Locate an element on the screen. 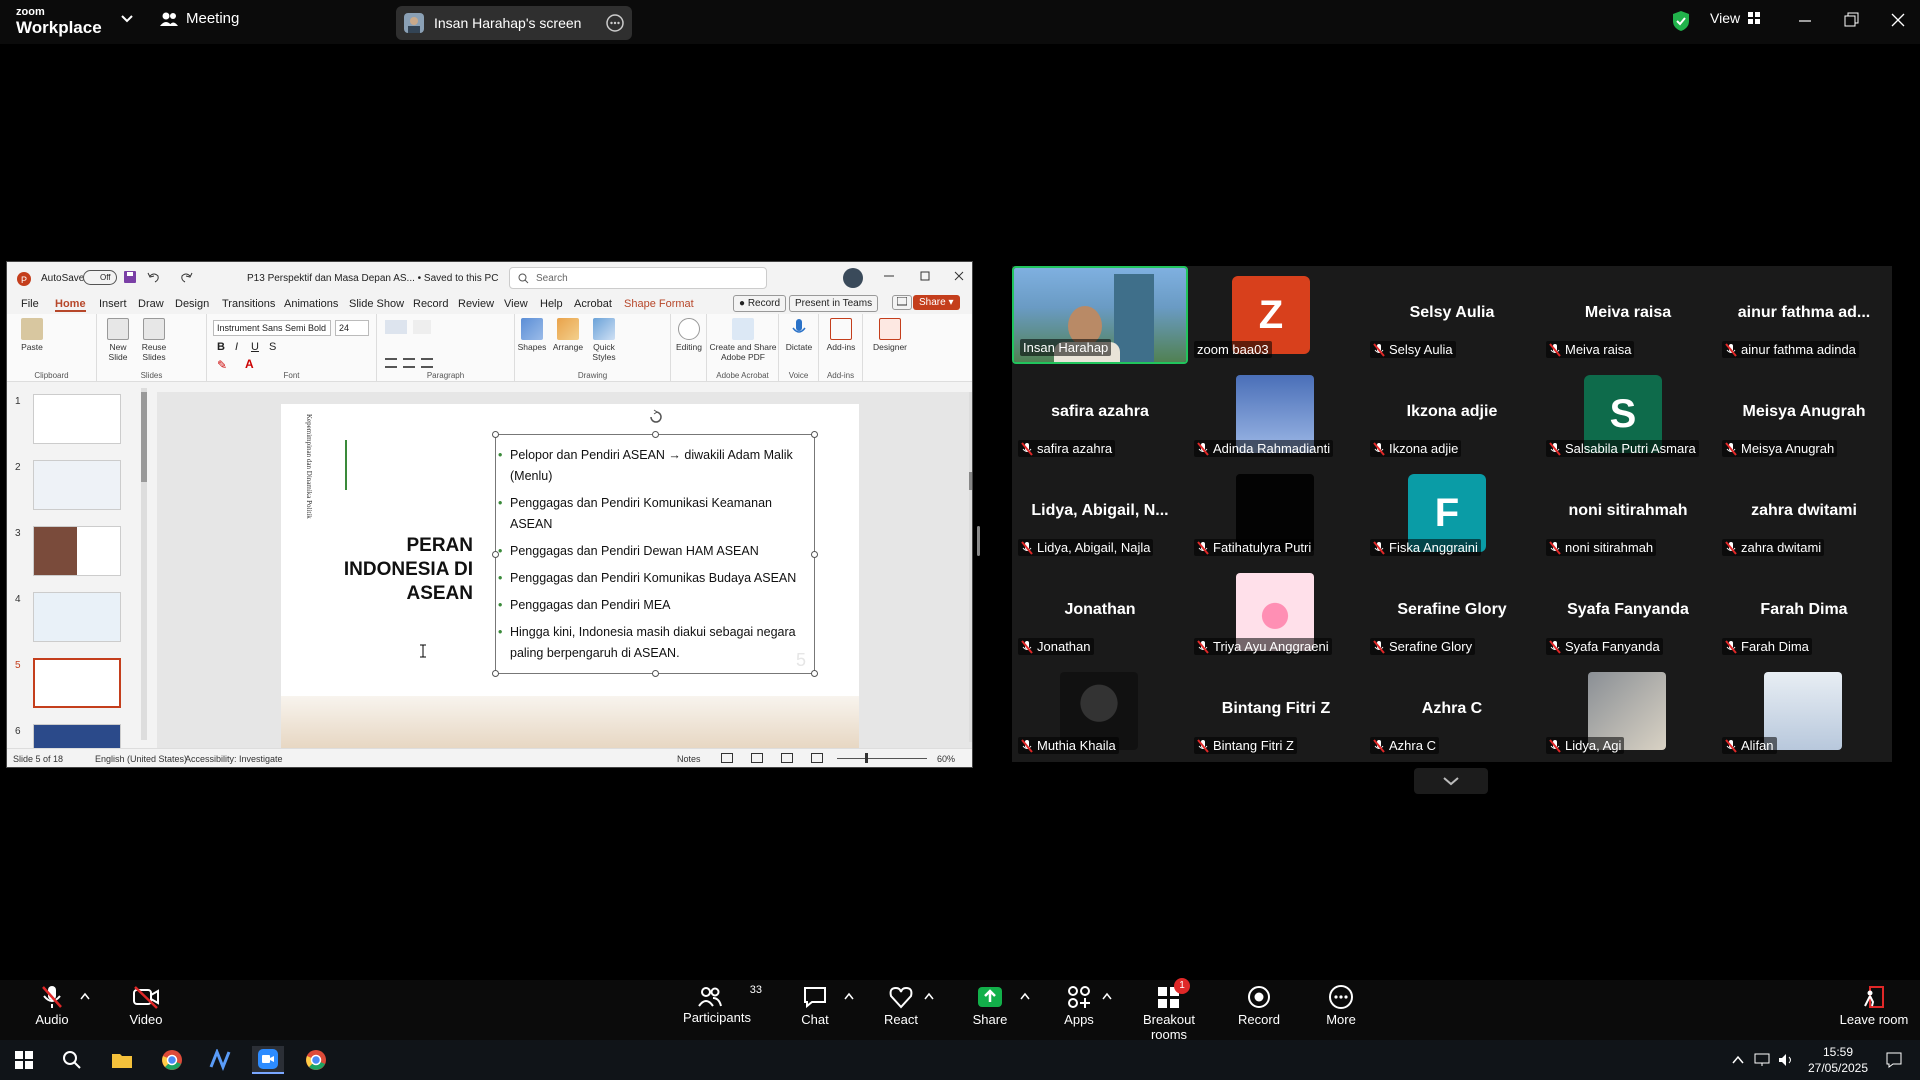 The height and width of the screenshot is (1080, 1920). shield-icon is located at coordinates (1681, 21).